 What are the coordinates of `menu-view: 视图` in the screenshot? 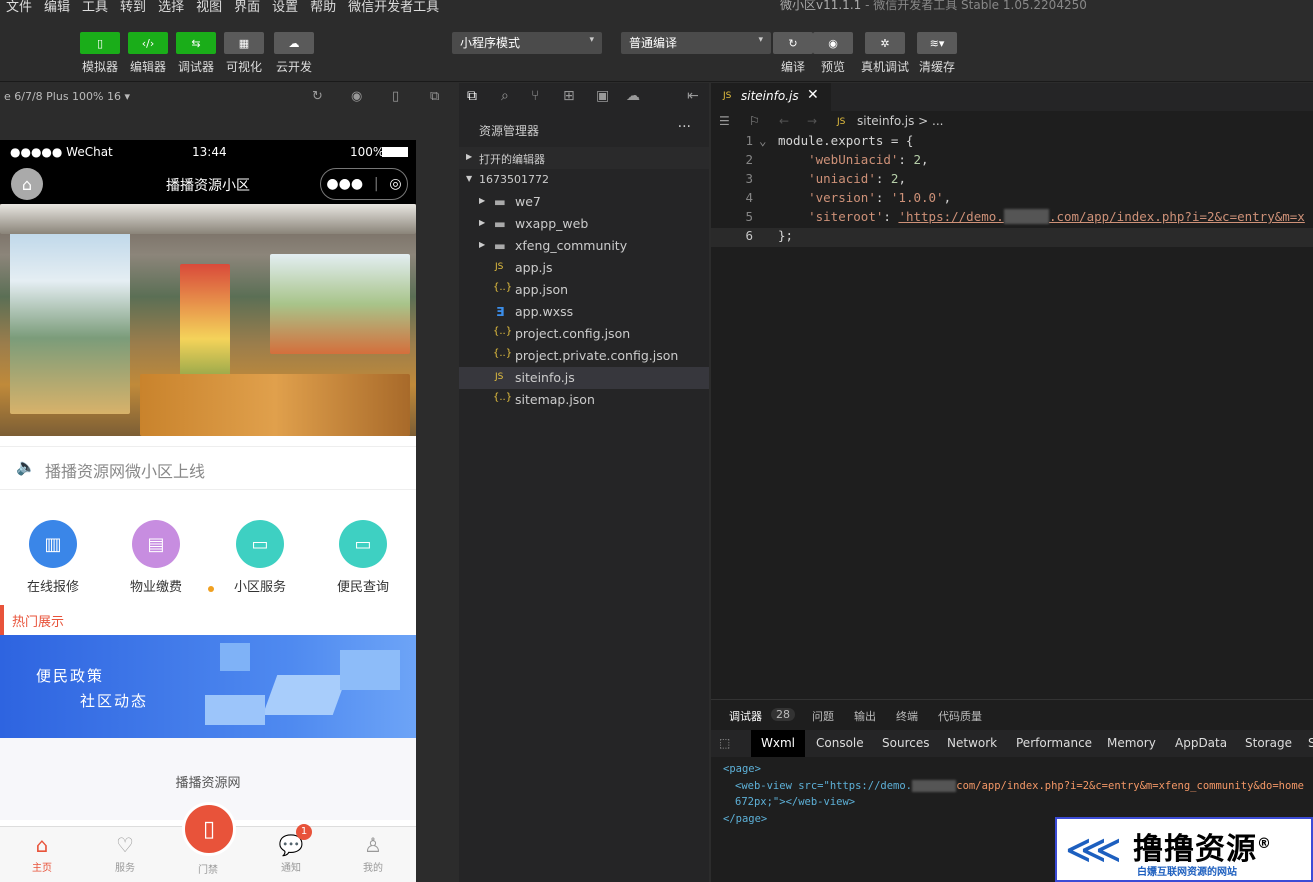 It's located at (209, 7).